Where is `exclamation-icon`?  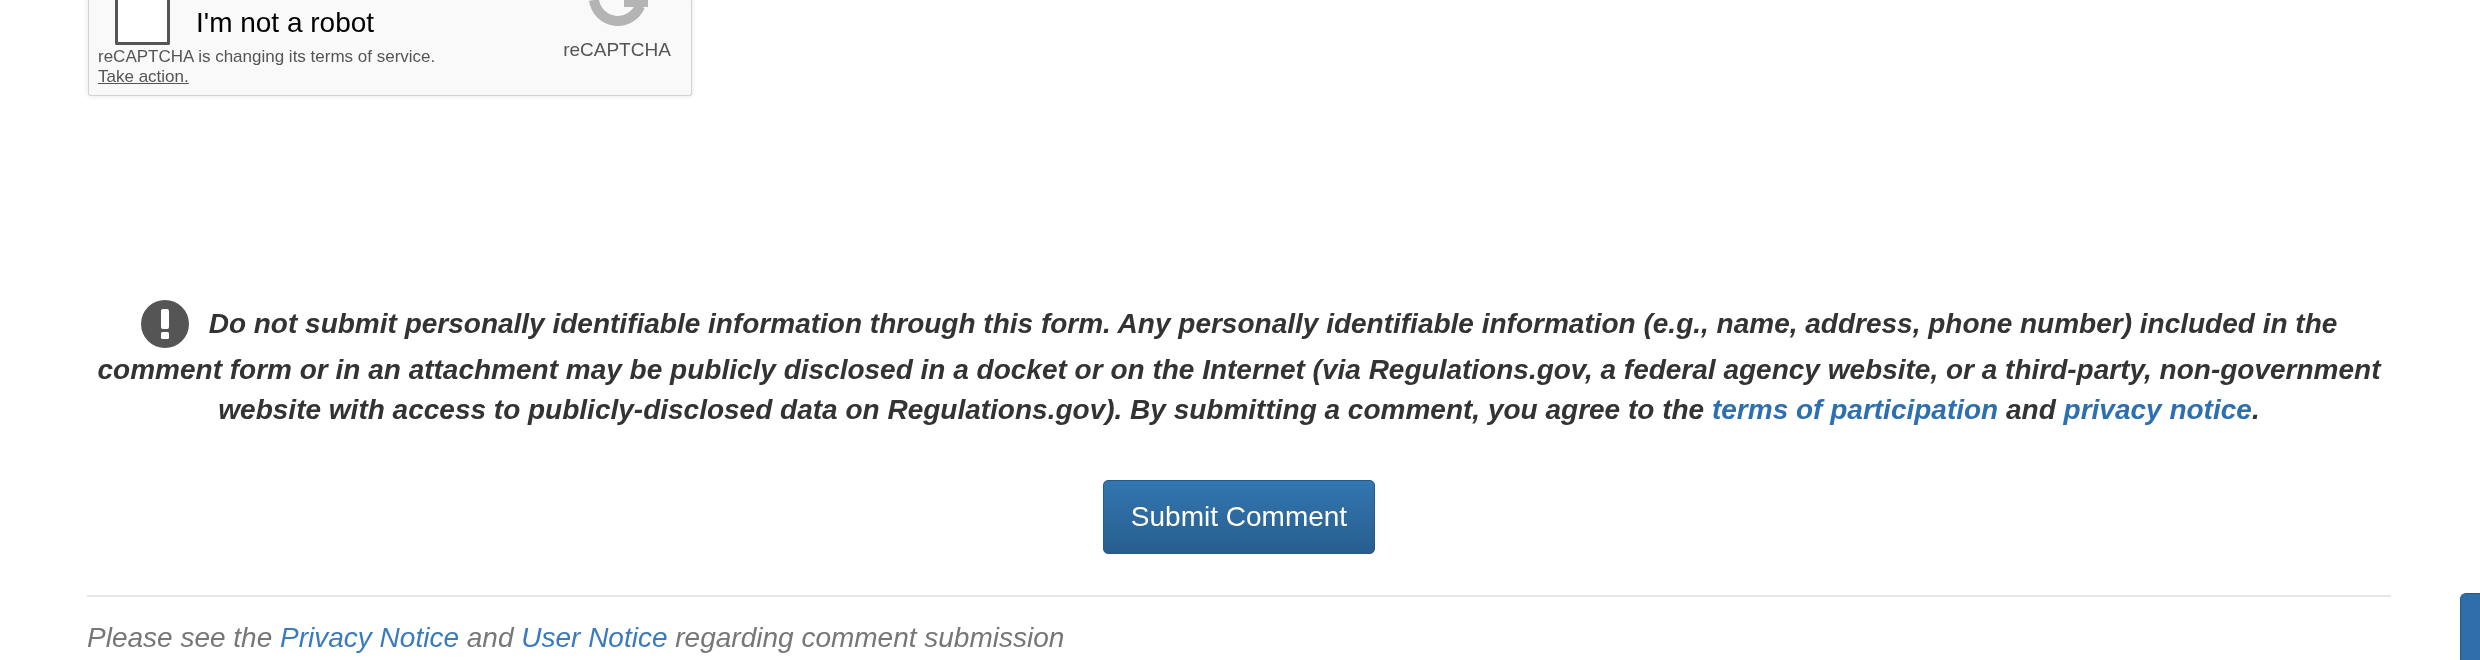
exclamation-icon is located at coordinates (164, 324).